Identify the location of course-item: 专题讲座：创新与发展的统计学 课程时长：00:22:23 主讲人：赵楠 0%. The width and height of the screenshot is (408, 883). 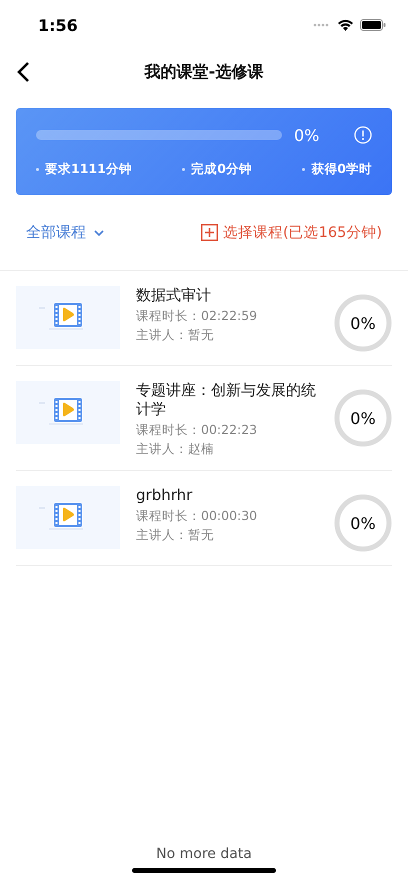
(204, 418).